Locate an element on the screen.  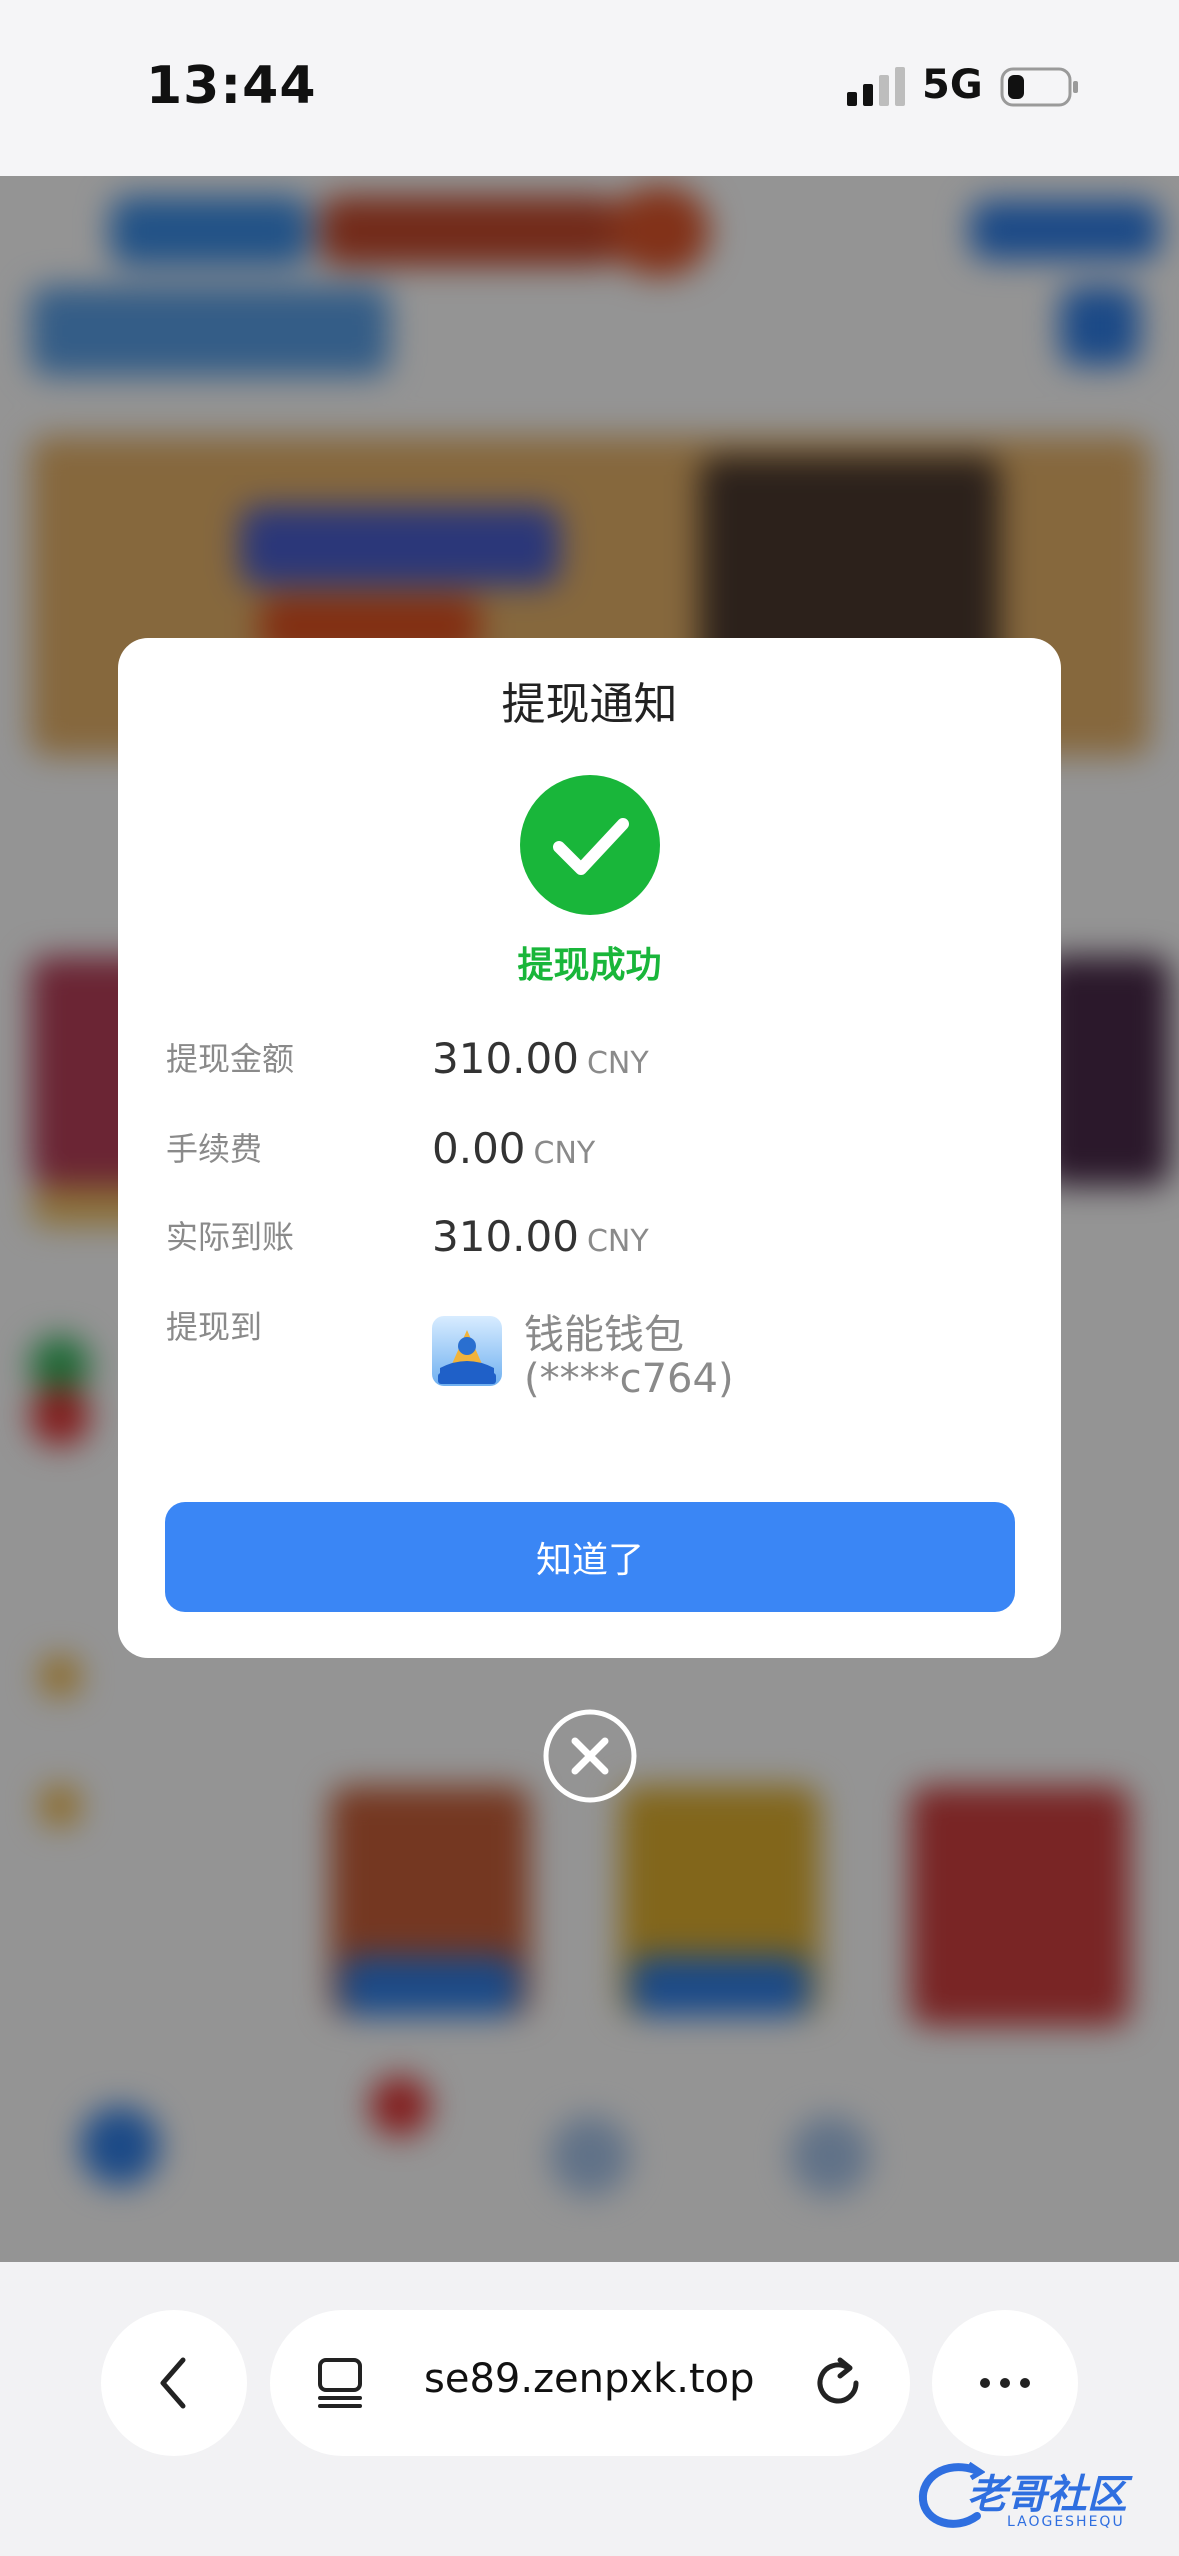
network-type: 5G is located at coordinates (952, 85).